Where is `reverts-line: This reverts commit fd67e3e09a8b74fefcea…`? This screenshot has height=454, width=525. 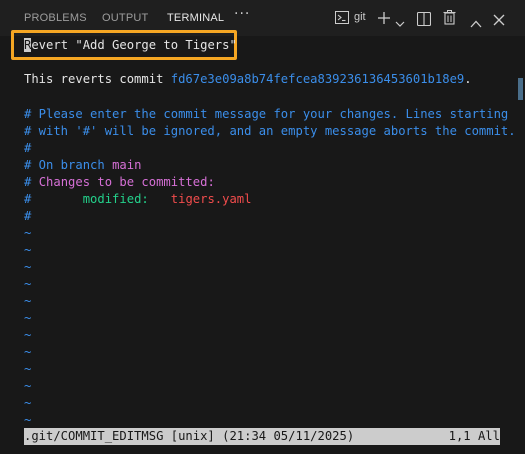 reverts-line: This reverts commit fd67e3e09a8b74fefcea… is located at coordinates (248, 79).